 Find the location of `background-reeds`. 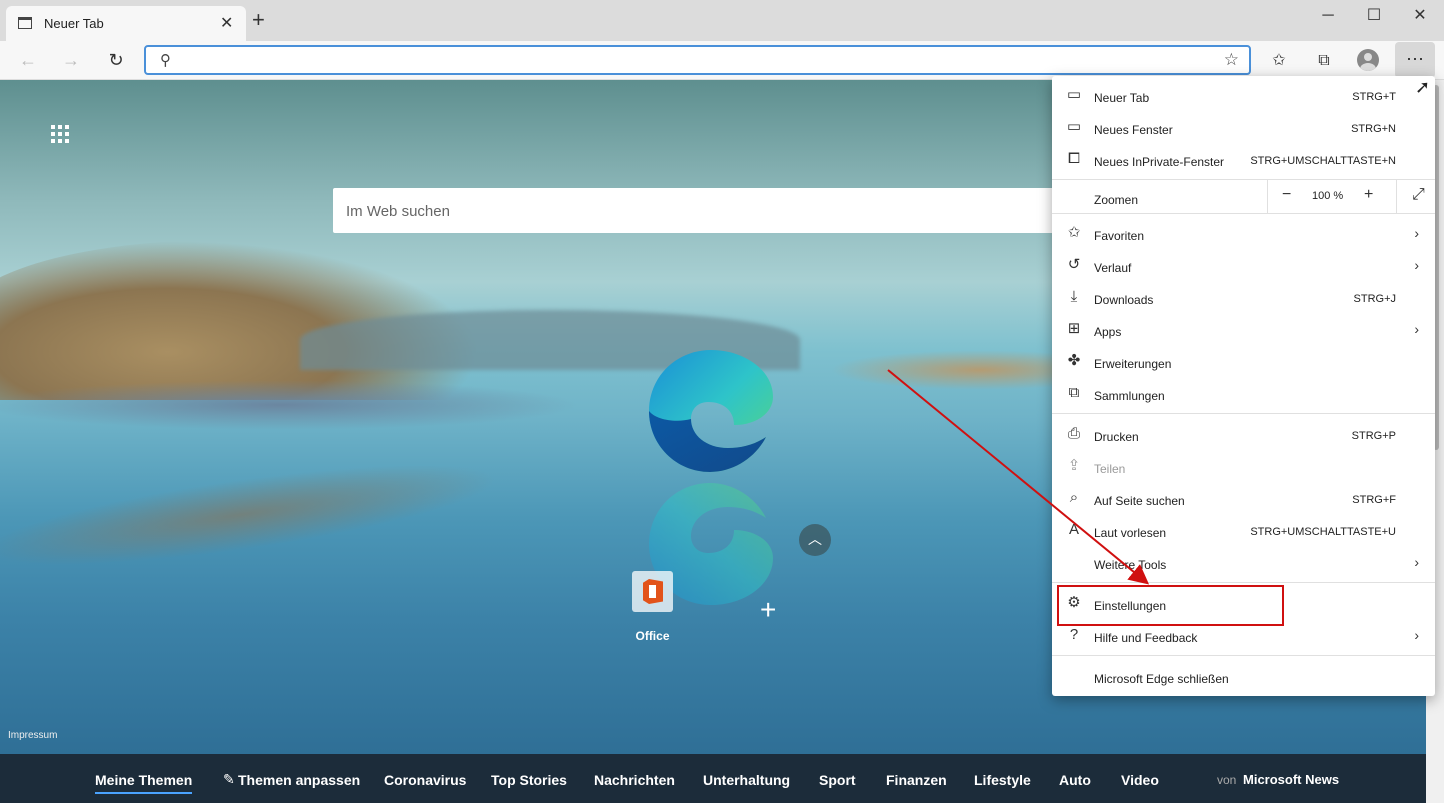

background-reeds is located at coordinates (251, 515).